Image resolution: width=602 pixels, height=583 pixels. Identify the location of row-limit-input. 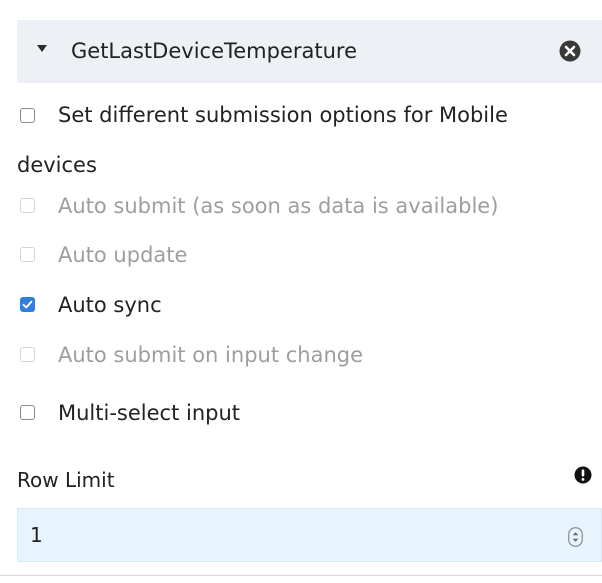
(290, 535).